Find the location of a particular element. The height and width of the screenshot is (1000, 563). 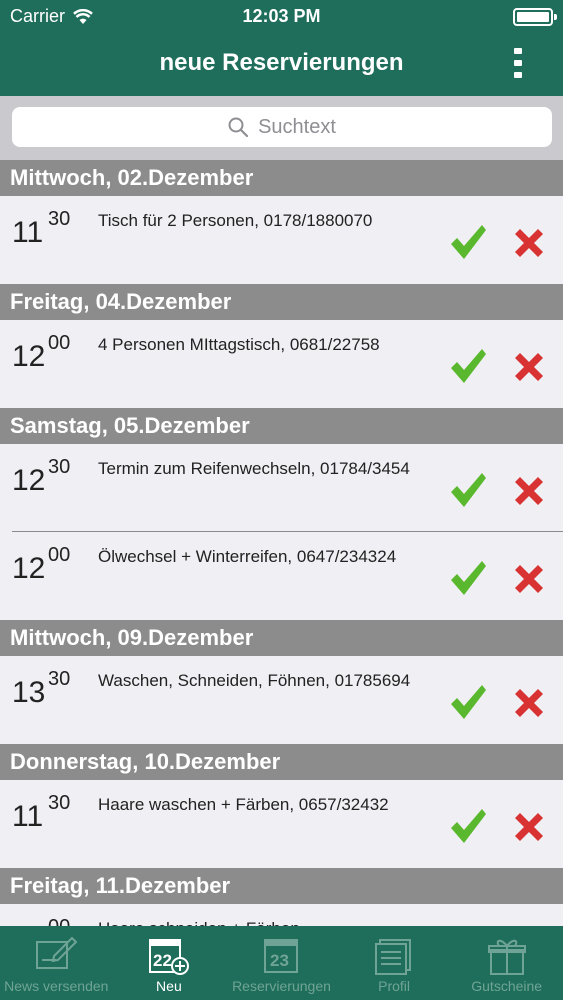

reservation-text: Haare waschen + Färben, 0657/32432 is located at coordinates (243, 804).